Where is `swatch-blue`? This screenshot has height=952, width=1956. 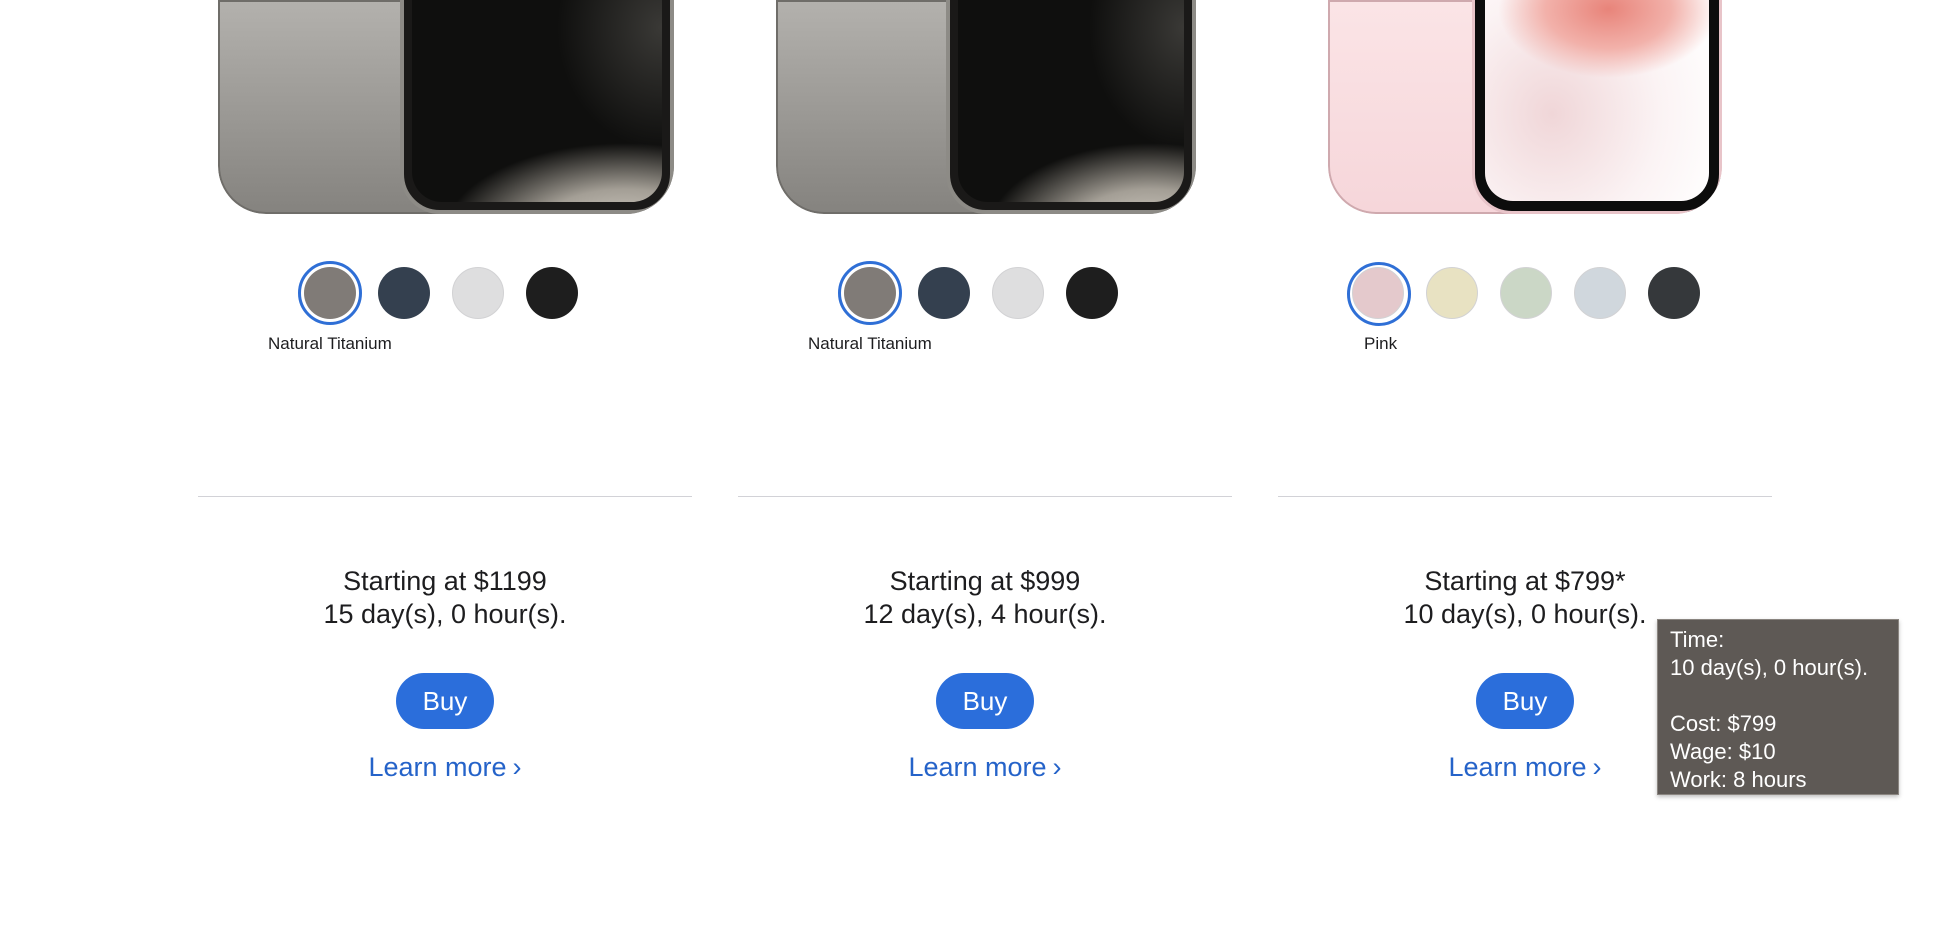 swatch-blue is located at coordinates (1600, 293).